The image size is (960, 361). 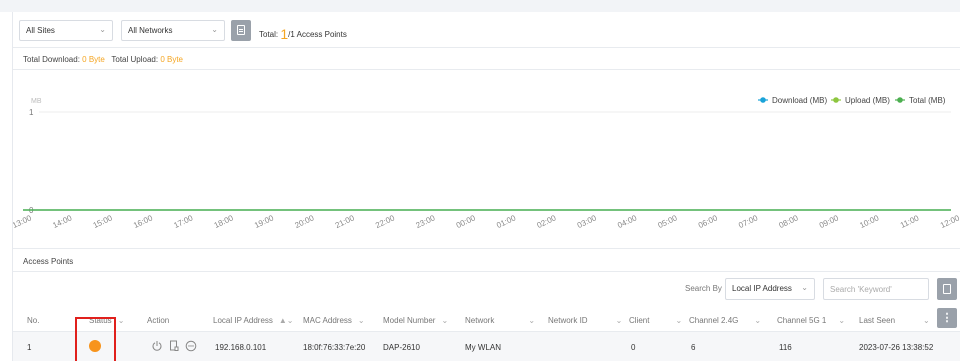 What do you see at coordinates (829, 221) in the screenshot?
I see `x-tick-label: 09:00` at bounding box center [829, 221].